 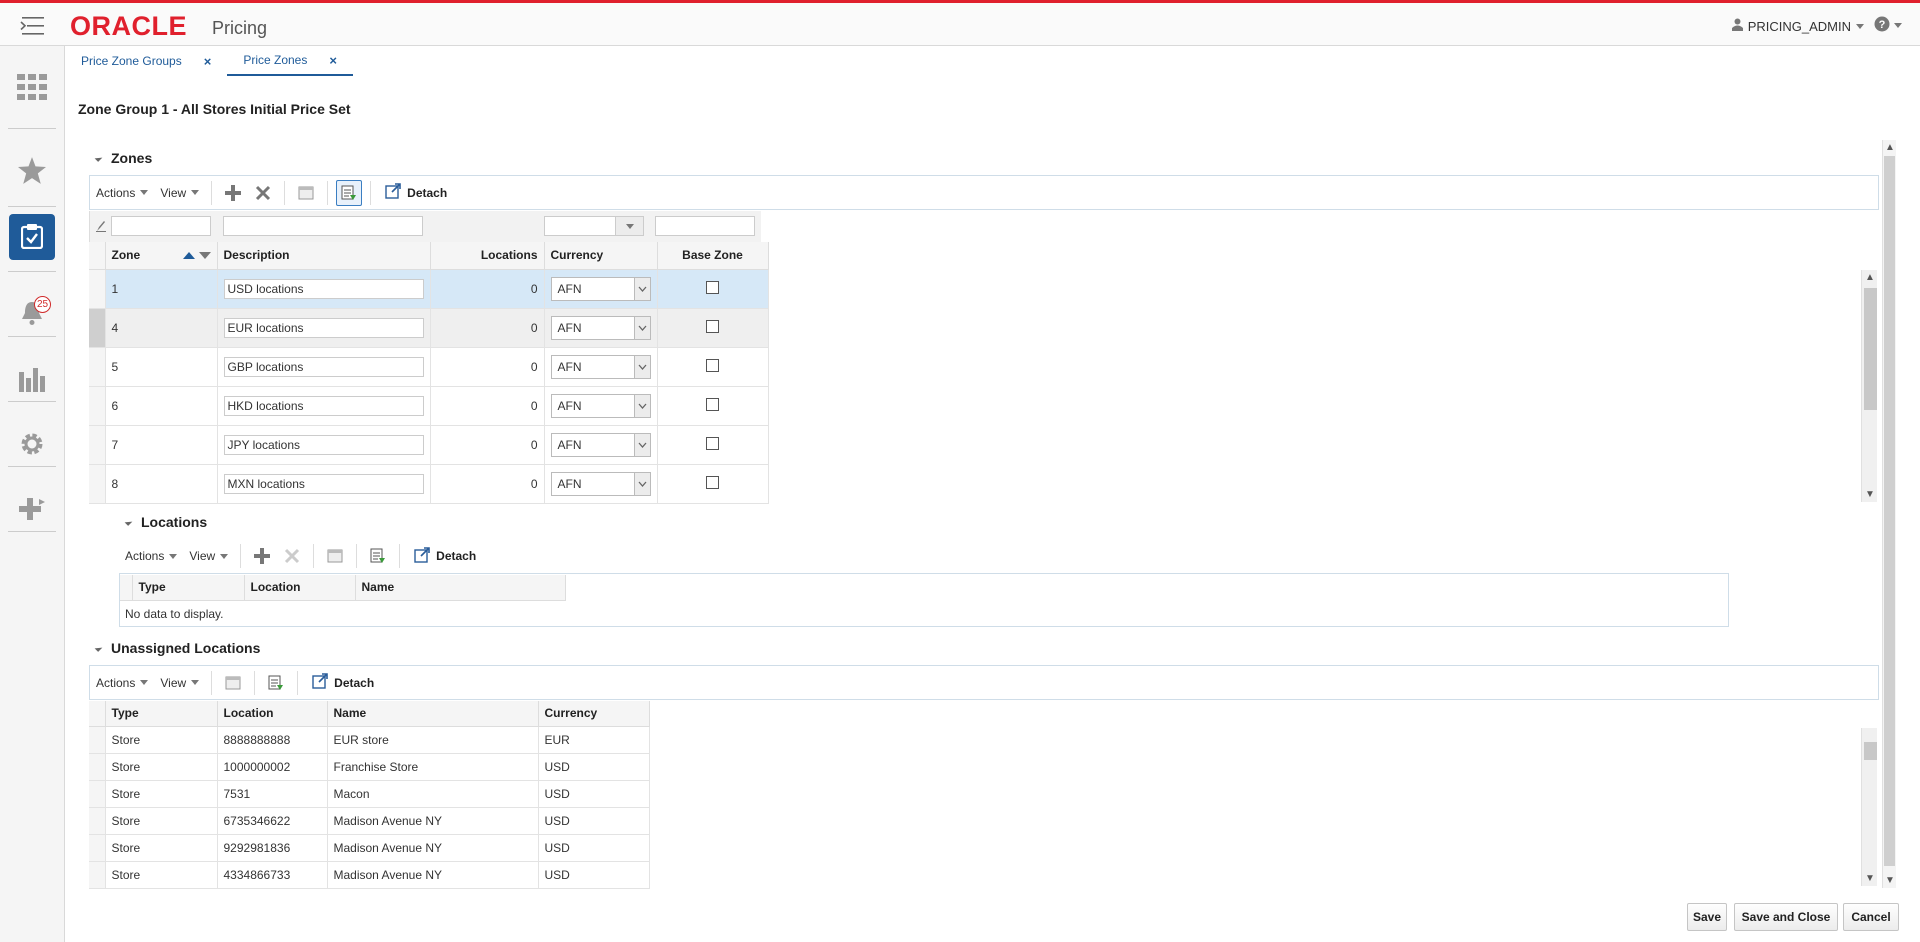 I want to click on clear-filter-icon, so click(x=101, y=227).